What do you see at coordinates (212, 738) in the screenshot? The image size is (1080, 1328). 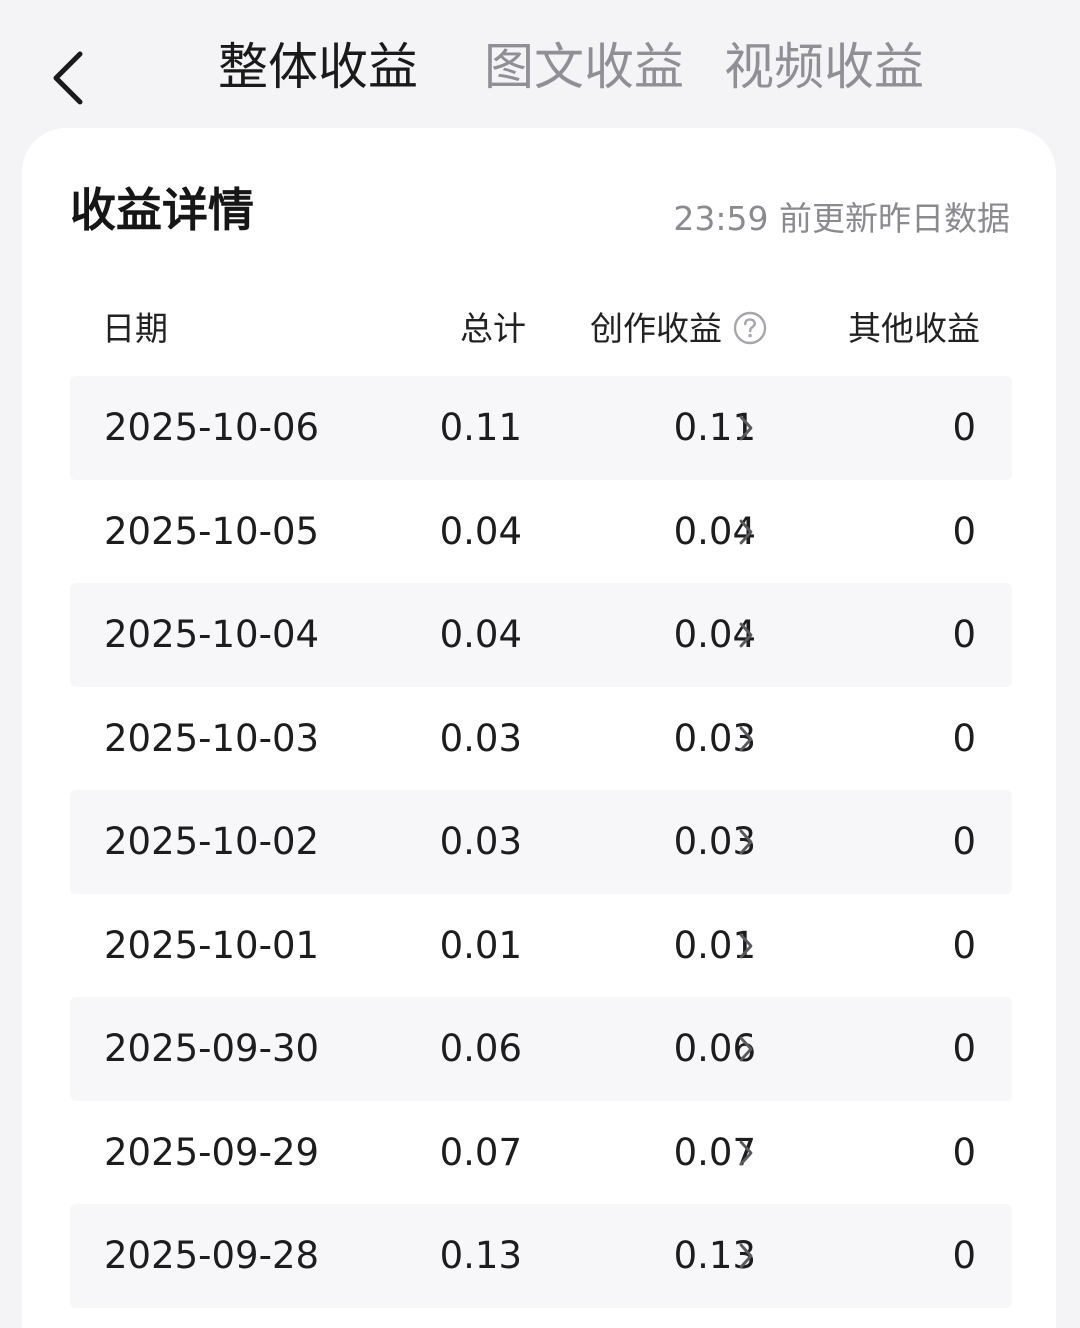 I see `row-date: 2025-10-03` at bounding box center [212, 738].